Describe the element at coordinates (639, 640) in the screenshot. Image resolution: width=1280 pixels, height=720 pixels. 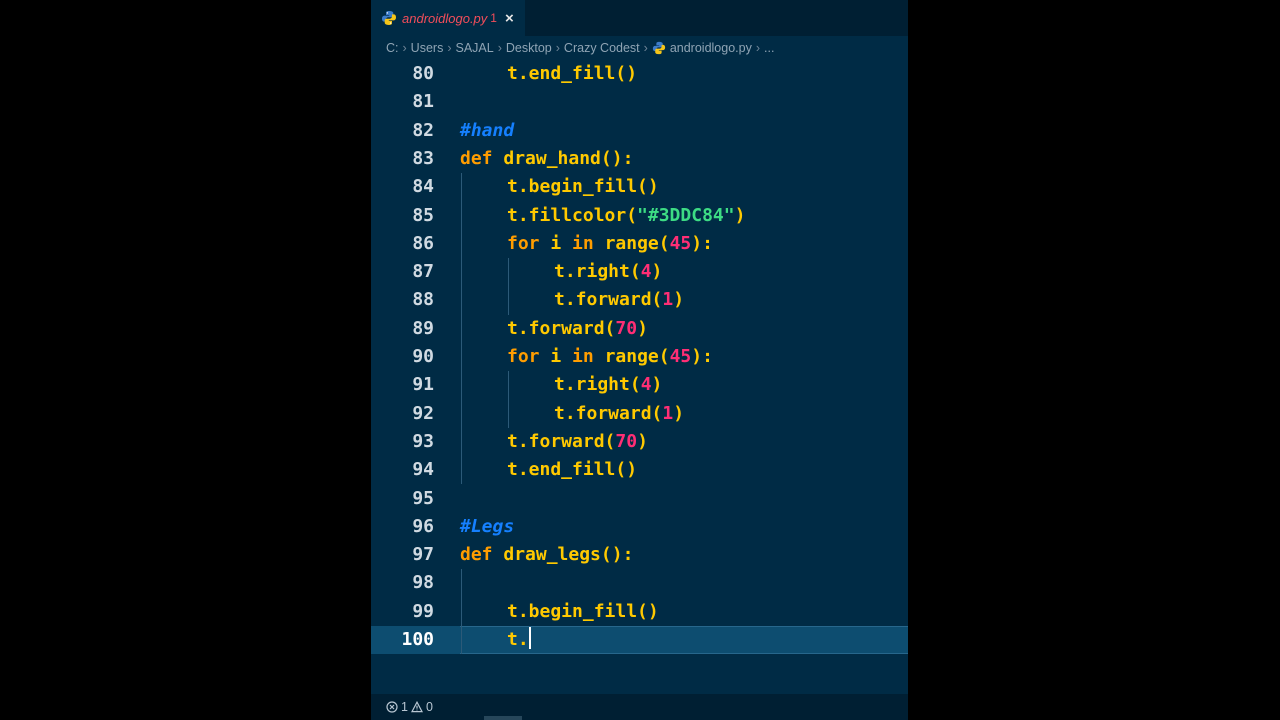
I see `code-line-active: 100 t.` at that location.